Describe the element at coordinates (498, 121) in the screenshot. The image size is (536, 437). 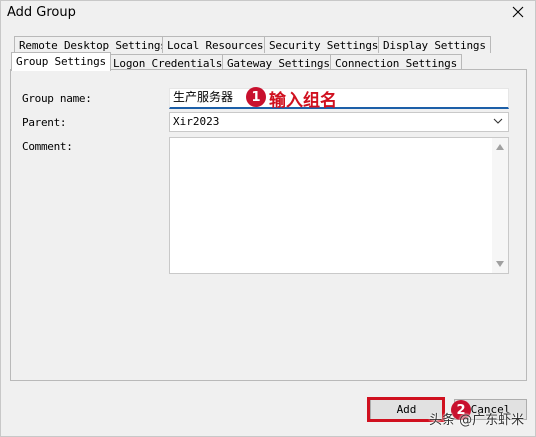
I see `chevron-down-icon` at that location.